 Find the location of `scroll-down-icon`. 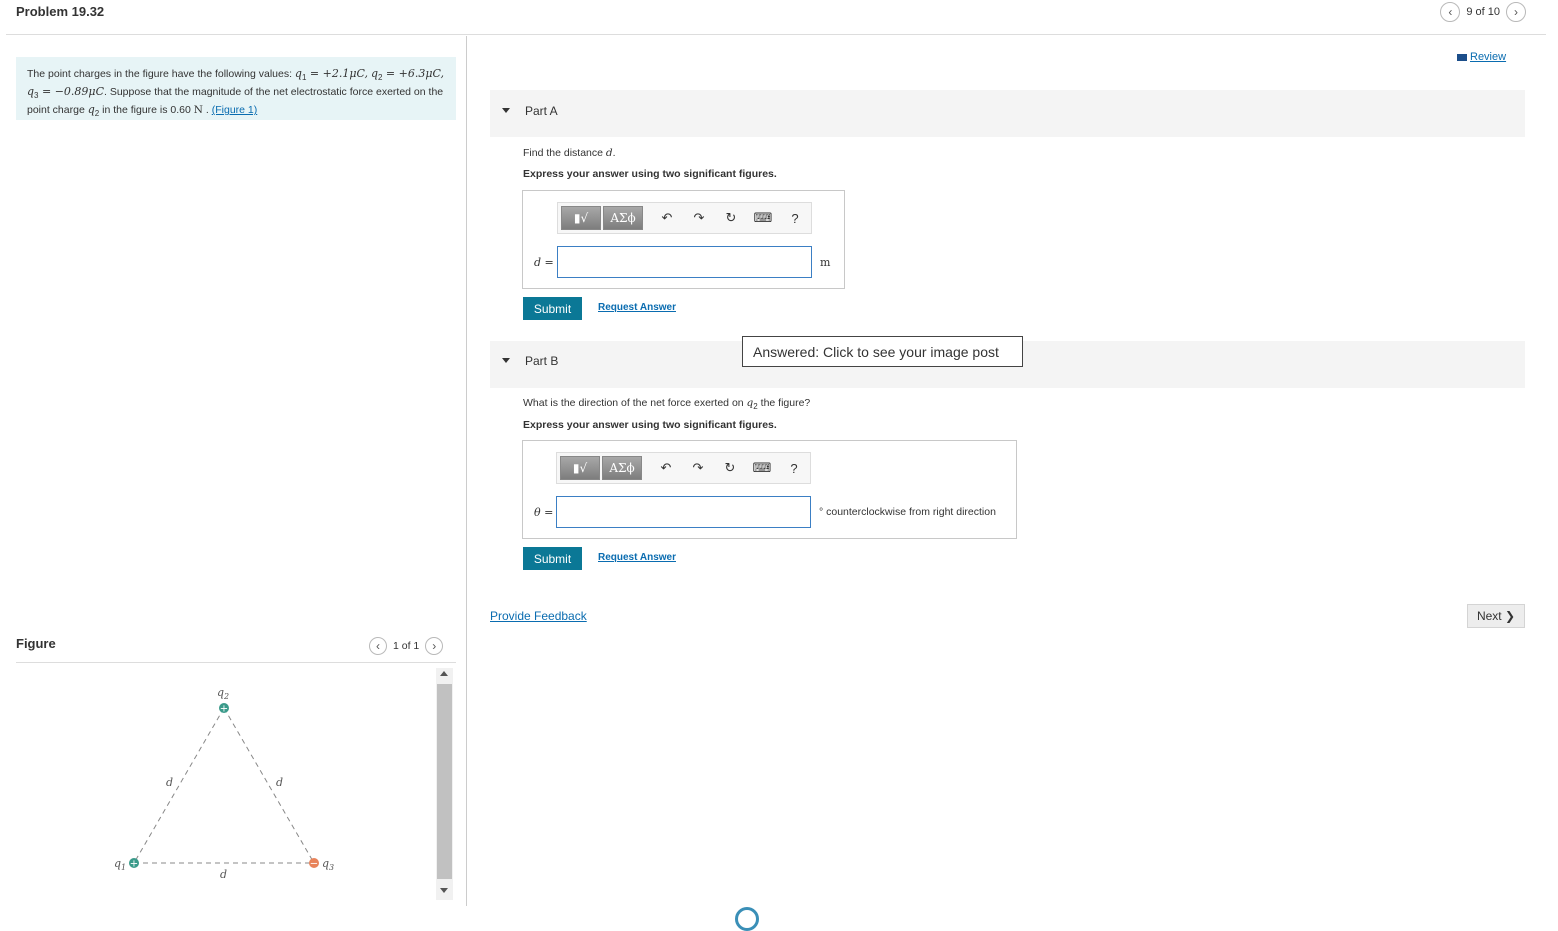

scroll-down-icon is located at coordinates (444, 890).